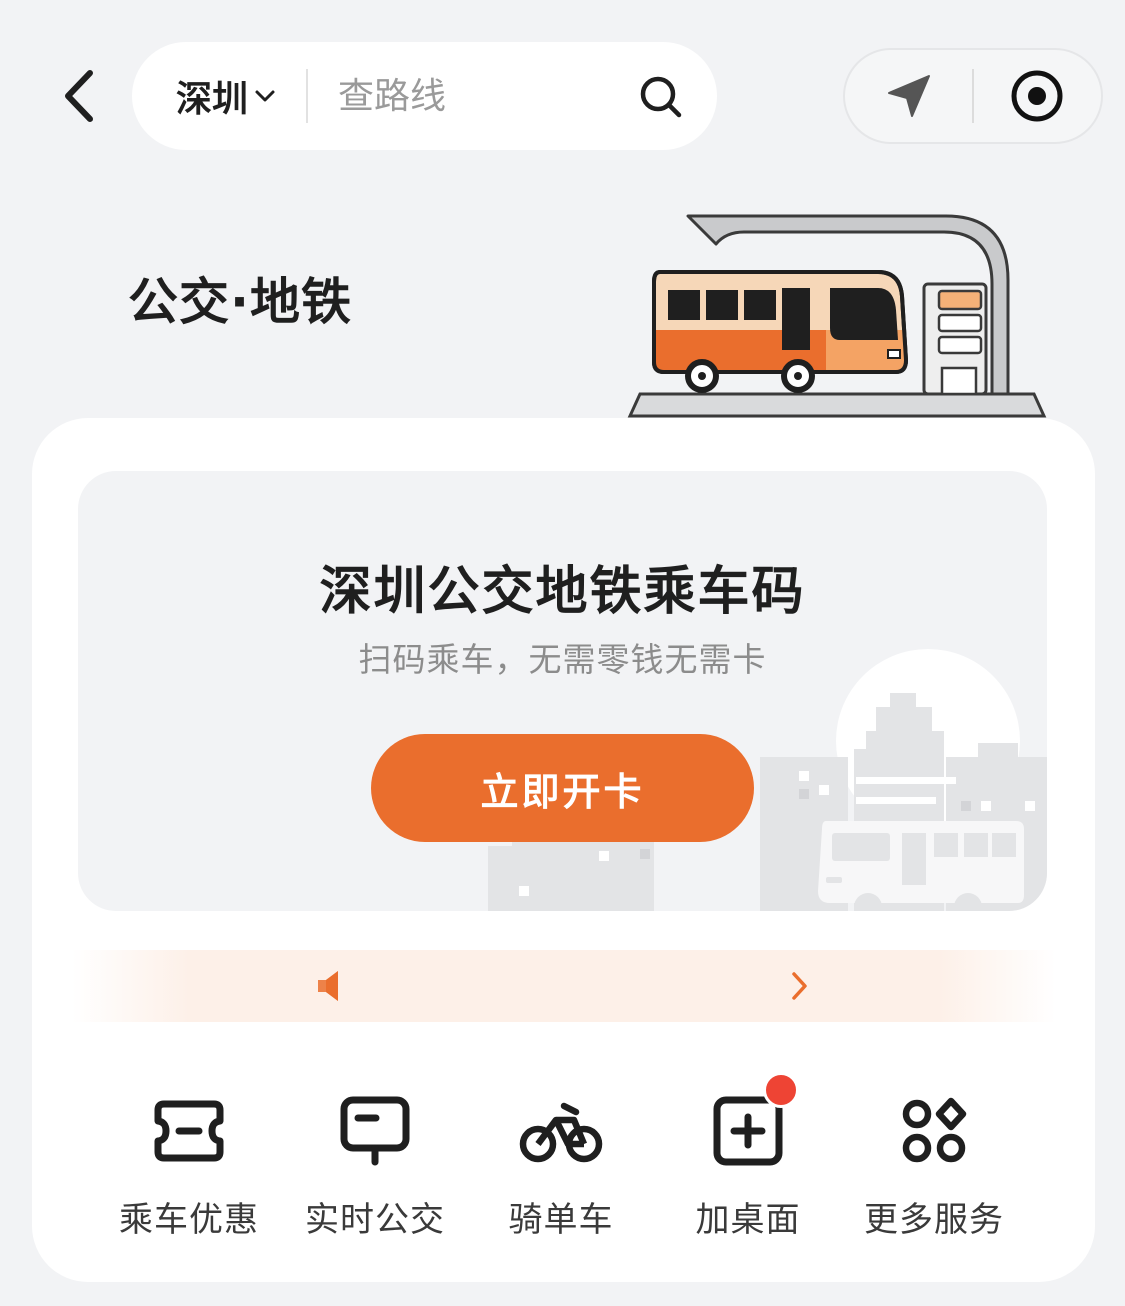 This screenshot has width=1125, height=1306. What do you see at coordinates (265, 96) in the screenshot?
I see `chevron-down-icon` at bounding box center [265, 96].